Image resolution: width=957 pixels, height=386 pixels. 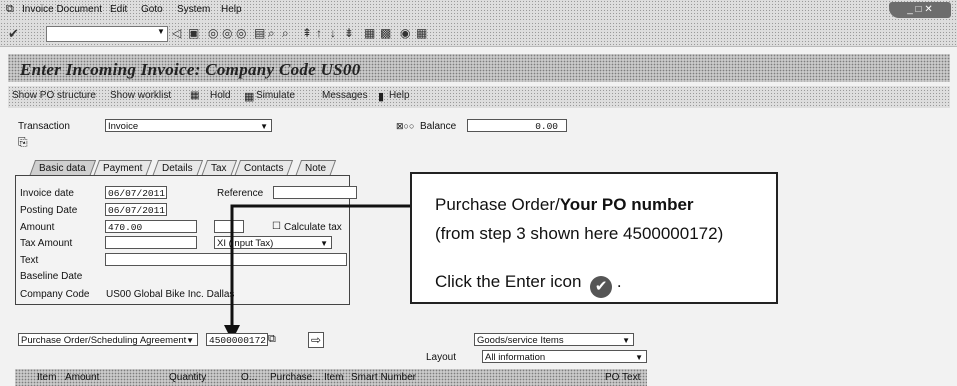 I want to click on layout-label: Layout, so click(x=441, y=357).